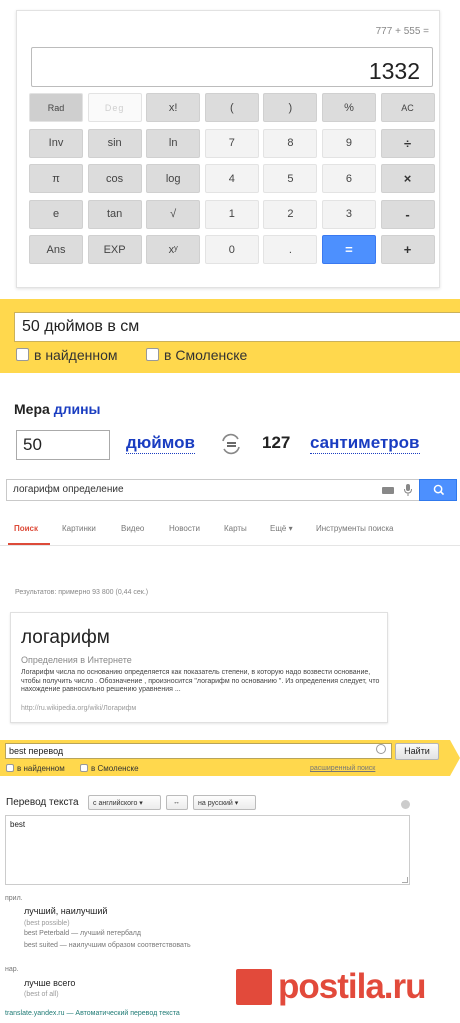  I want to click on tab-maps: Карты, so click(235, 528).